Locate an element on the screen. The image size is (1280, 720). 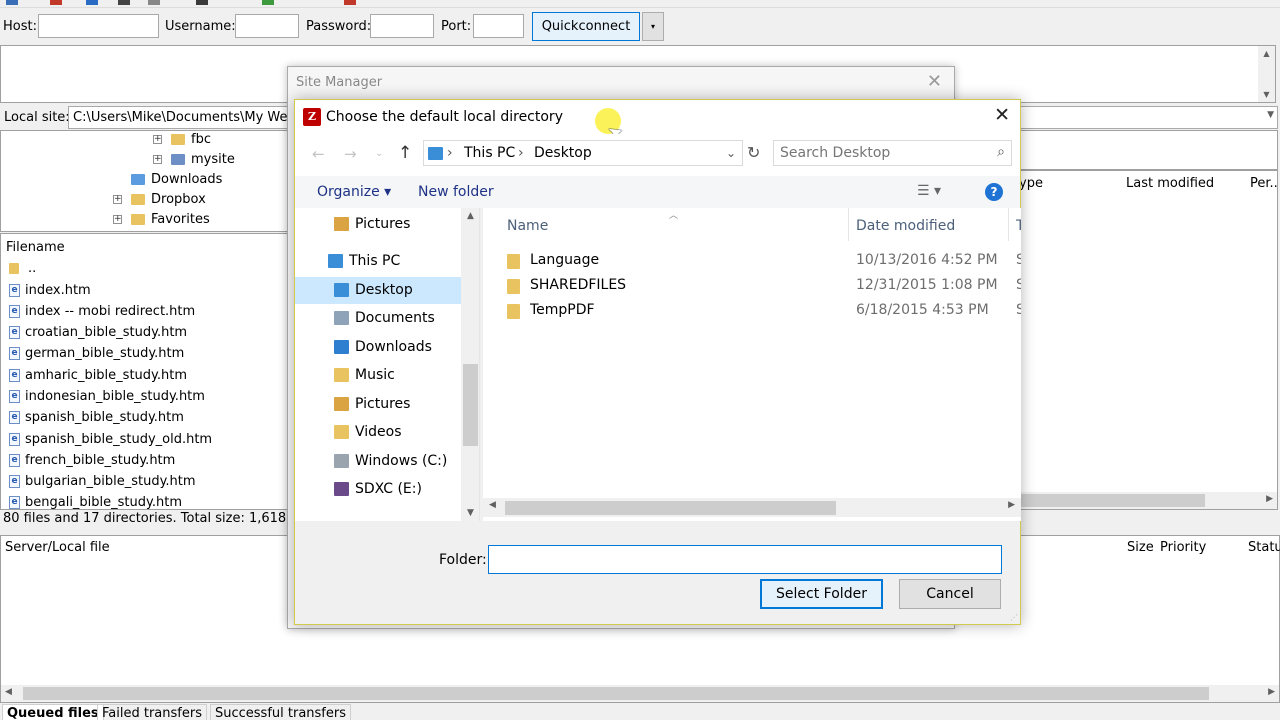
folder-row: SHAREDFILES 12/31/2015 1:08 PM S is located at coordinates (752, 286).